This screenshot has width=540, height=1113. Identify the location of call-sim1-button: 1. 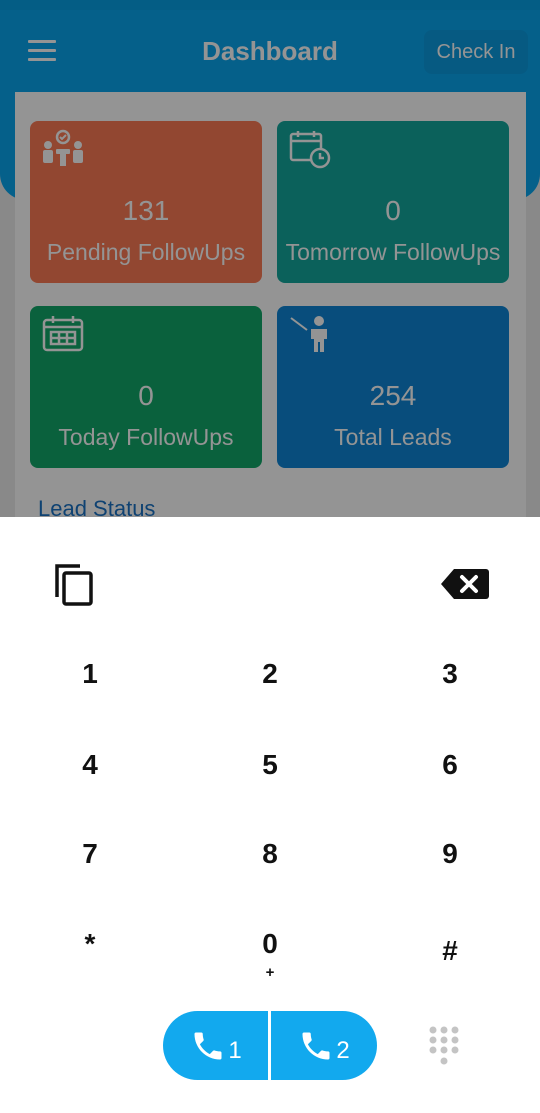
(216, 1045).